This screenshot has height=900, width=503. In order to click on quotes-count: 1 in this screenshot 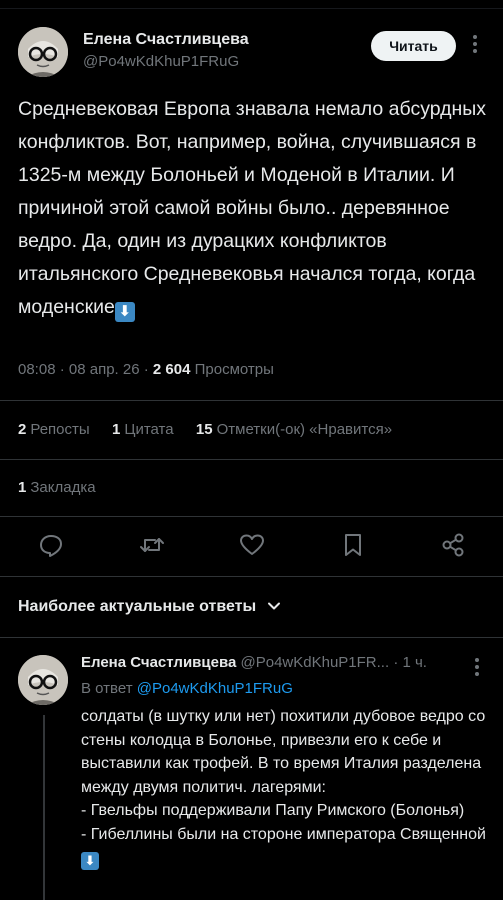, I will do `click(116, 429)`.